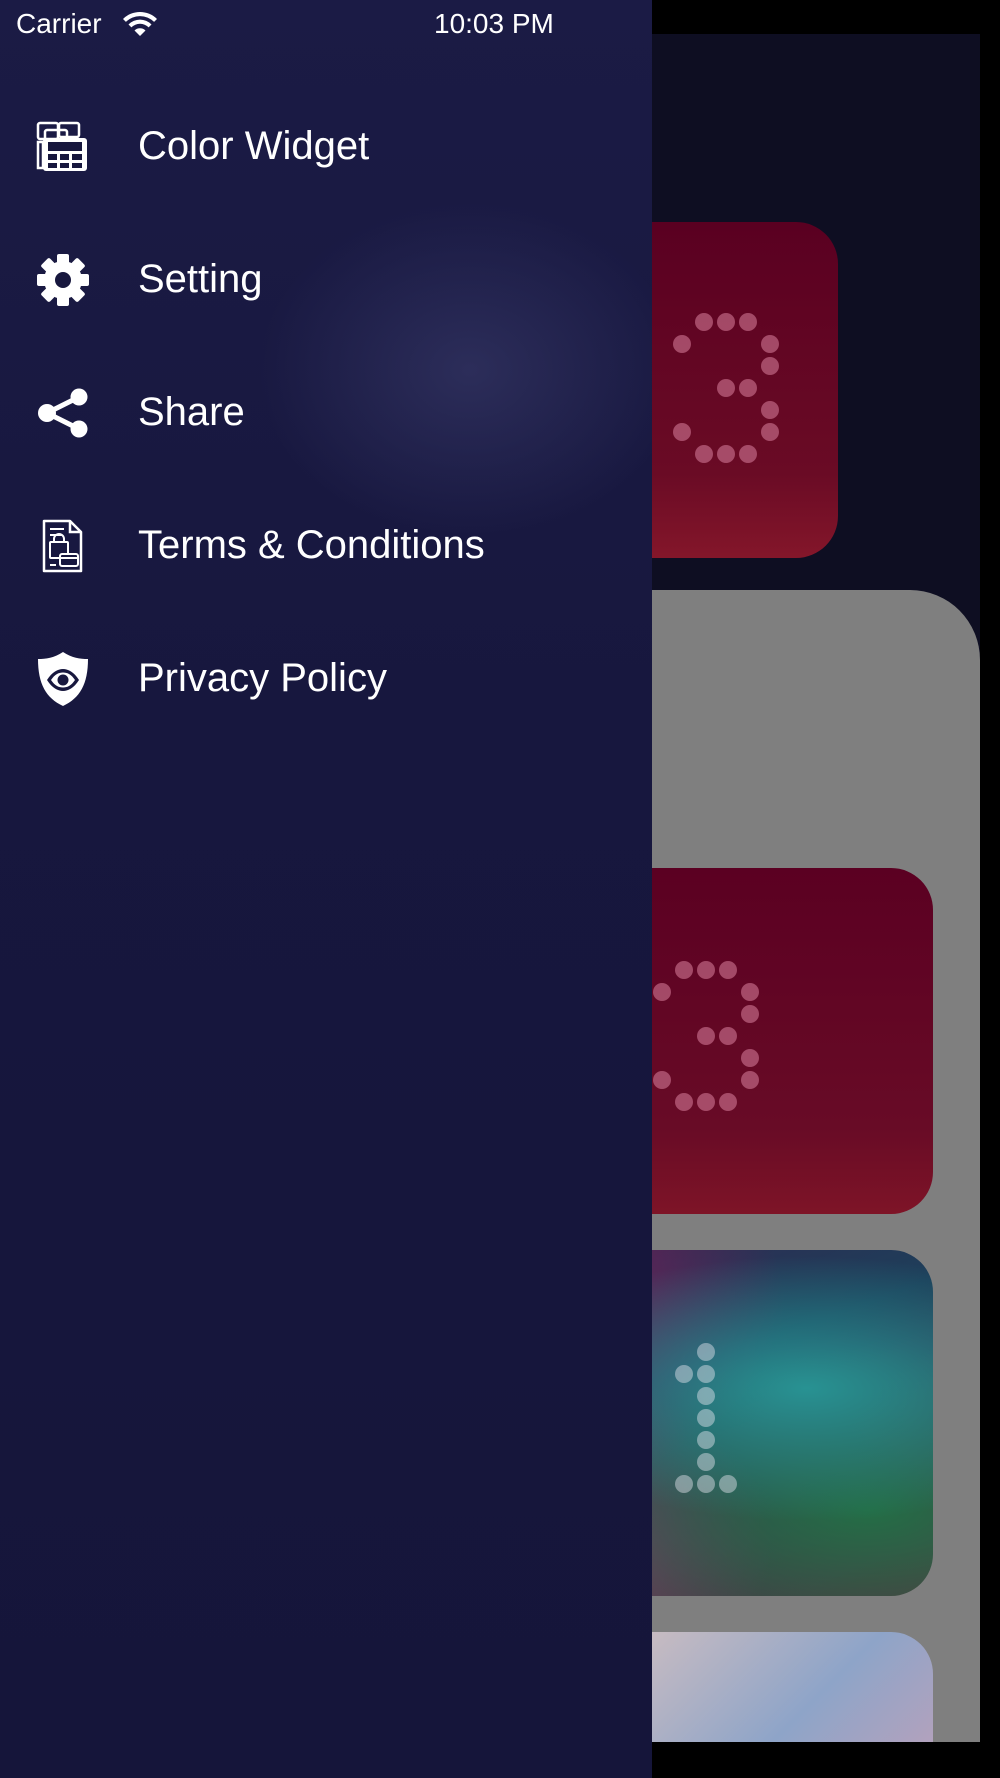  I want to click on menu-item-share: Share, so click(326, 412).